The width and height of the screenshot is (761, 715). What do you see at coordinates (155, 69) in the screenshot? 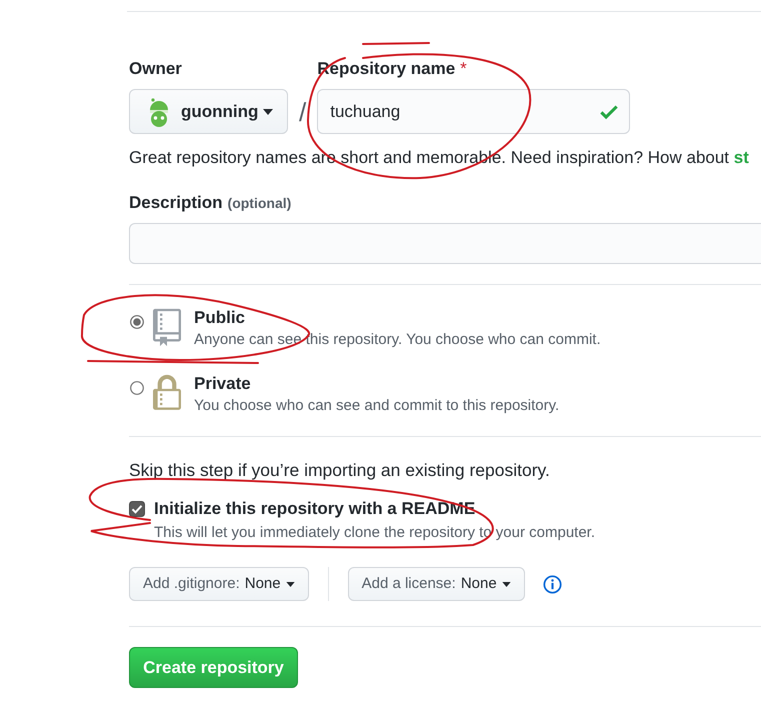
I see `owner-label: Owner` at bounding box center [155, 69].